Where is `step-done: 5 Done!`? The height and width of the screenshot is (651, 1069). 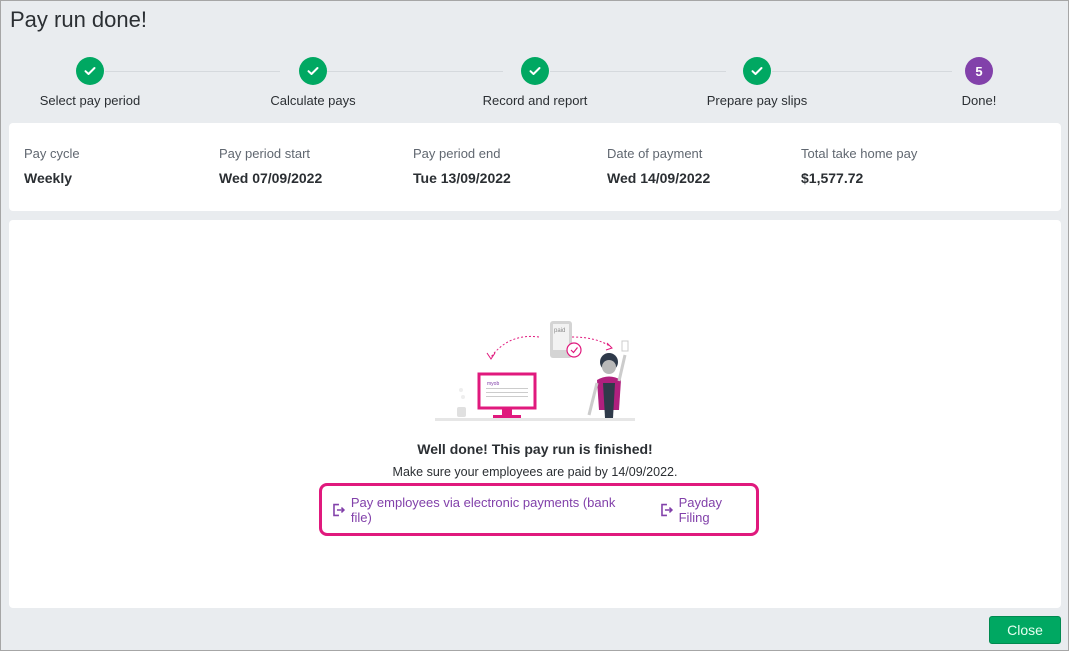
step-done: 5 Done! is located at coordinates (979, 82).